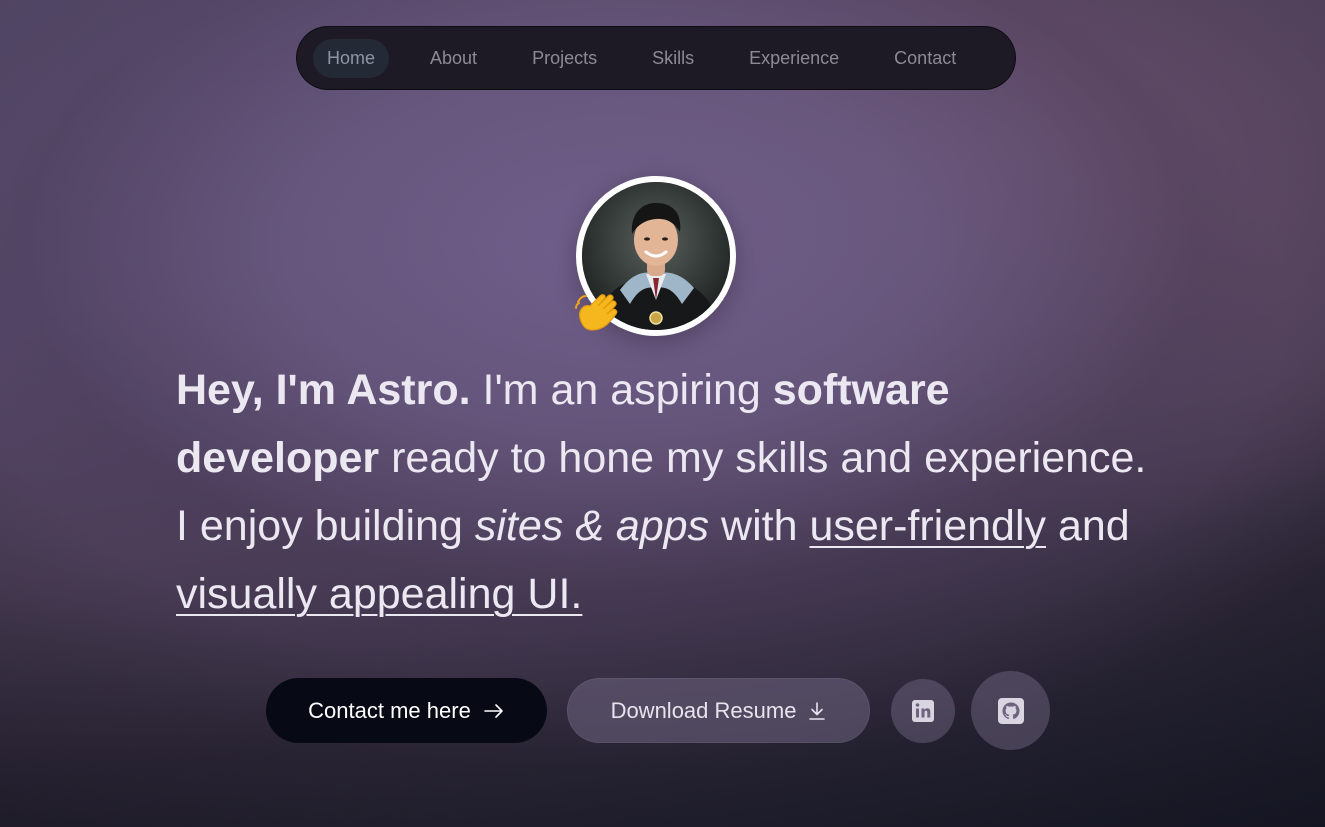 This screenshot has width=1325, height=827. What do you see at coordinates (564, 58) in the screenshot?
I see `nav-item-projects: Projects` at bounding box center [564, 58].